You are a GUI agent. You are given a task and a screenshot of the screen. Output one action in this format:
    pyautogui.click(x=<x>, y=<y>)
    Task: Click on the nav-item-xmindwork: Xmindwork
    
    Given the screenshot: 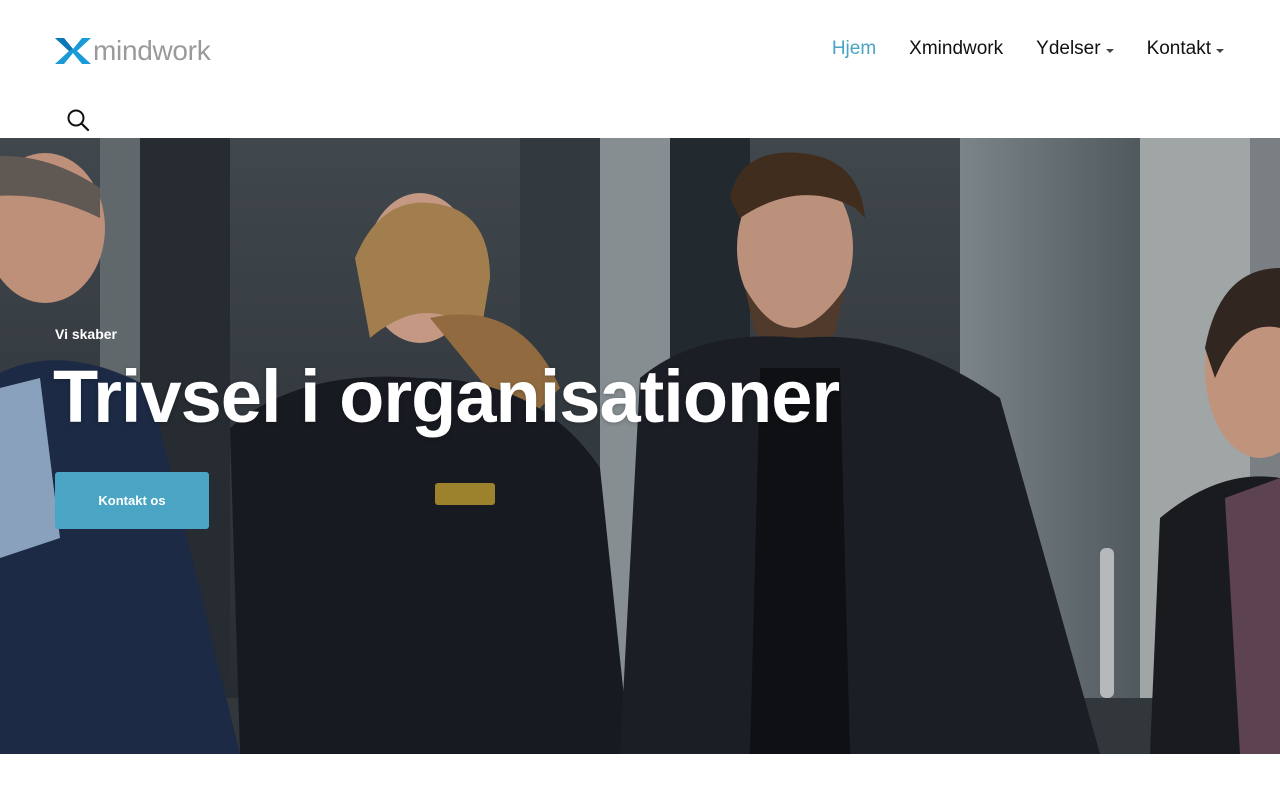 What is the action you would take?
    pyautogui.click(x=956, y=49)
    